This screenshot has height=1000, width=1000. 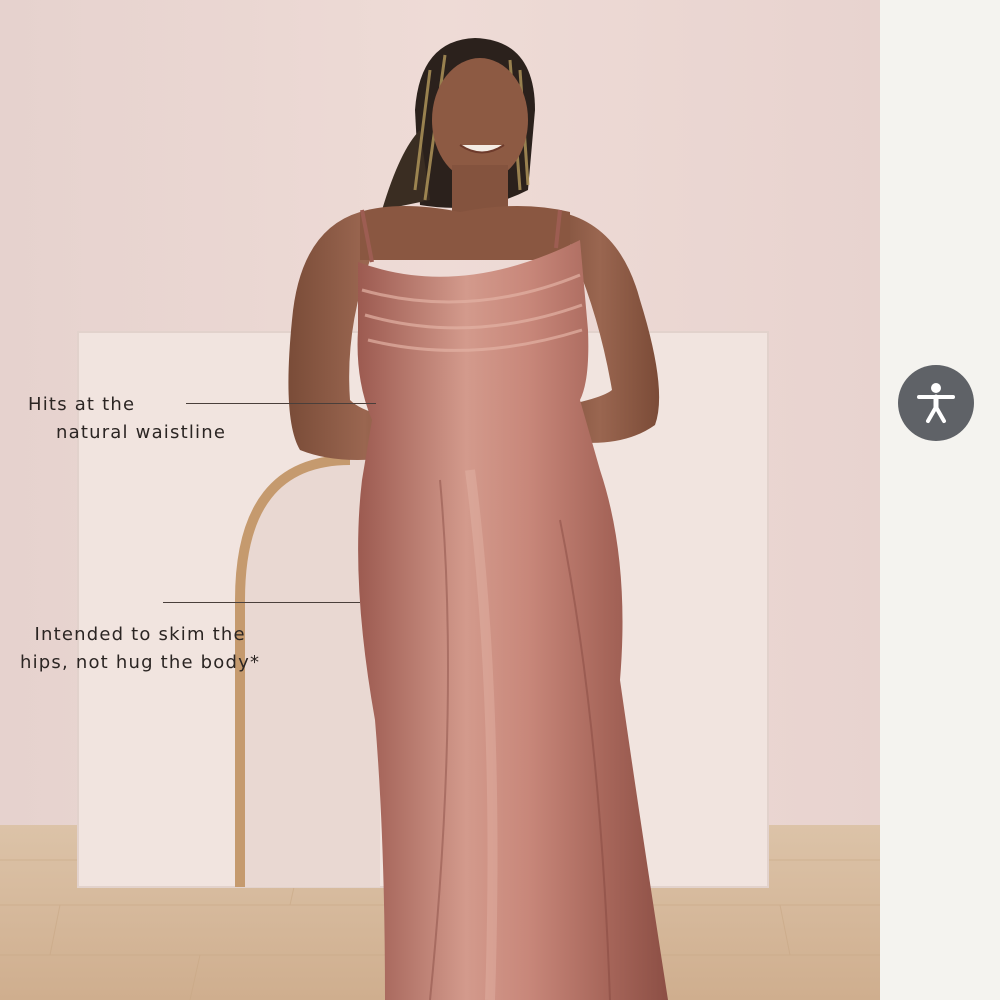 I want to click on hips-annotation-line2: hips, not hug the body*, so click(x=140, y=662).